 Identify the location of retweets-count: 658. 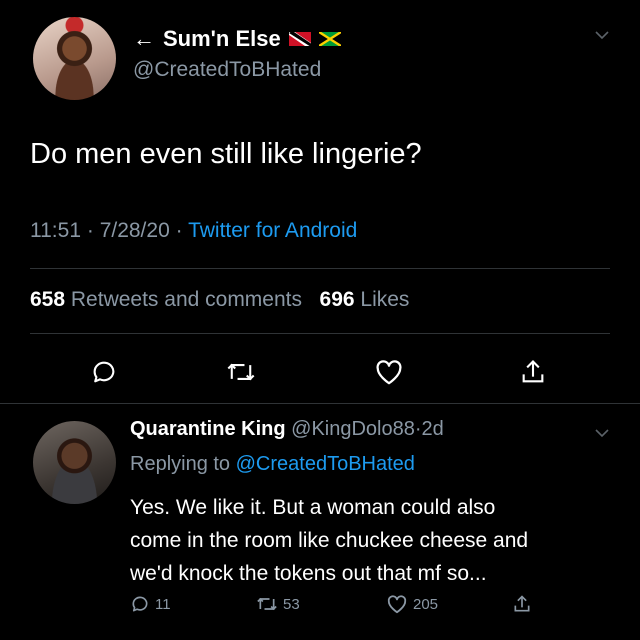
(47, 299).